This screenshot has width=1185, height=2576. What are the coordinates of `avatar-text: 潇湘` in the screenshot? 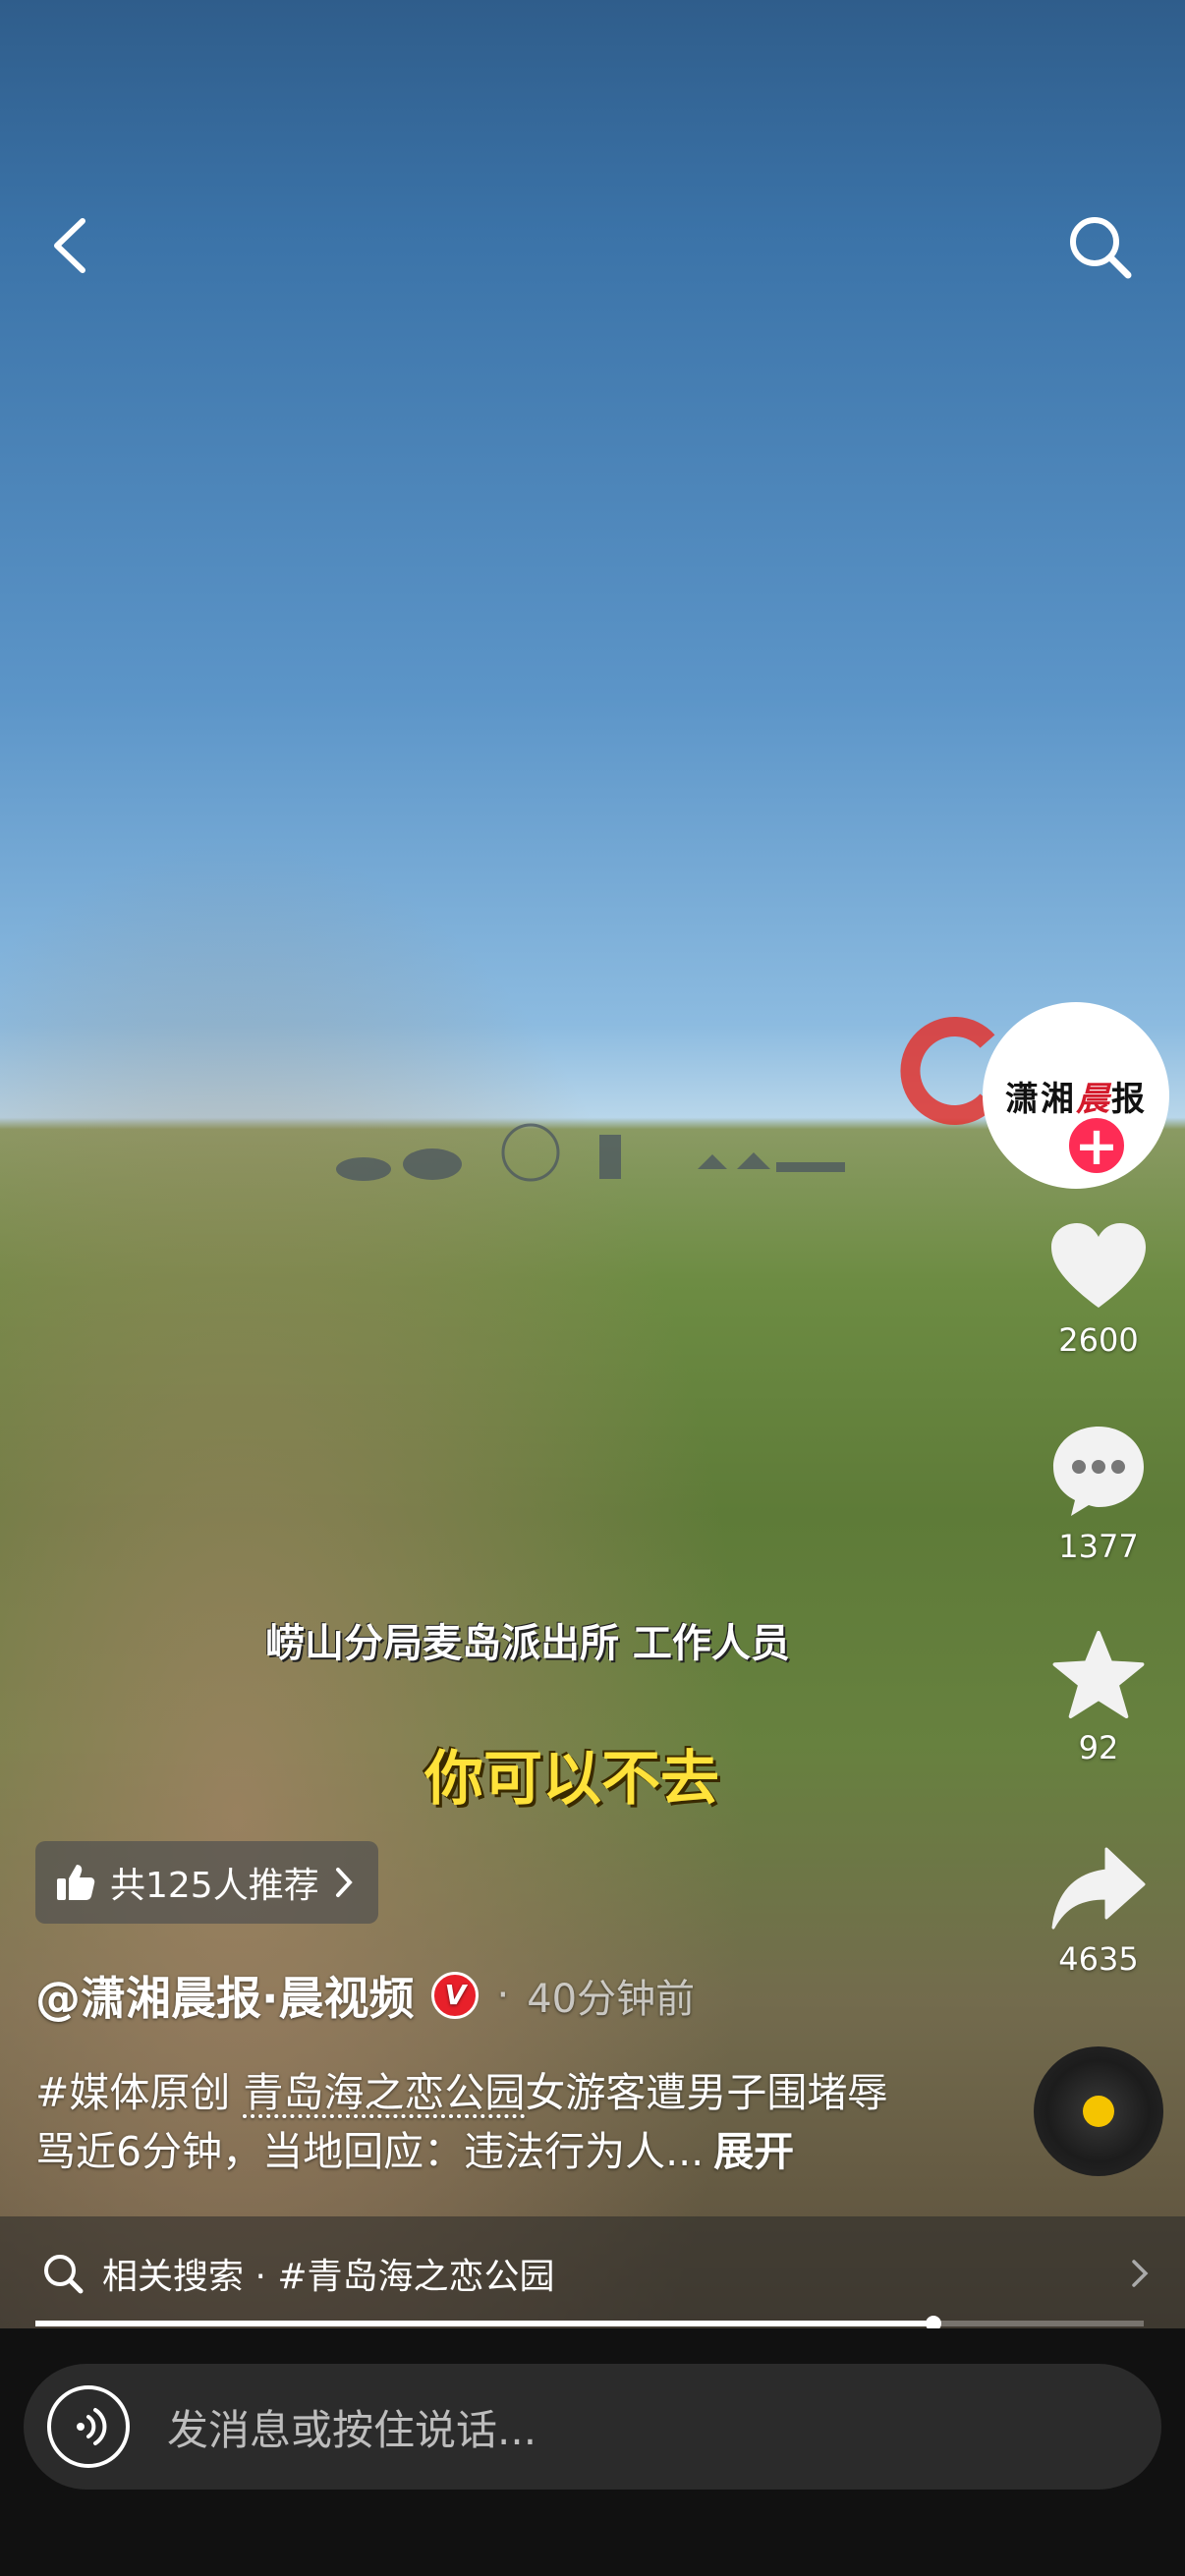 It's located at (1041, 1099).